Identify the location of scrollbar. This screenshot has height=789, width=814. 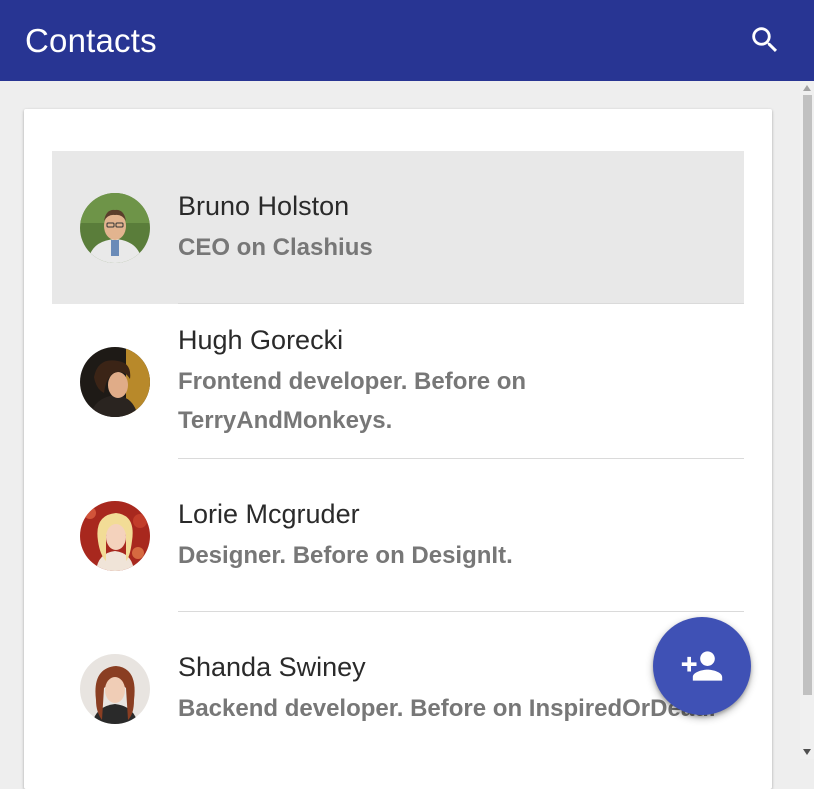
(807, 420).